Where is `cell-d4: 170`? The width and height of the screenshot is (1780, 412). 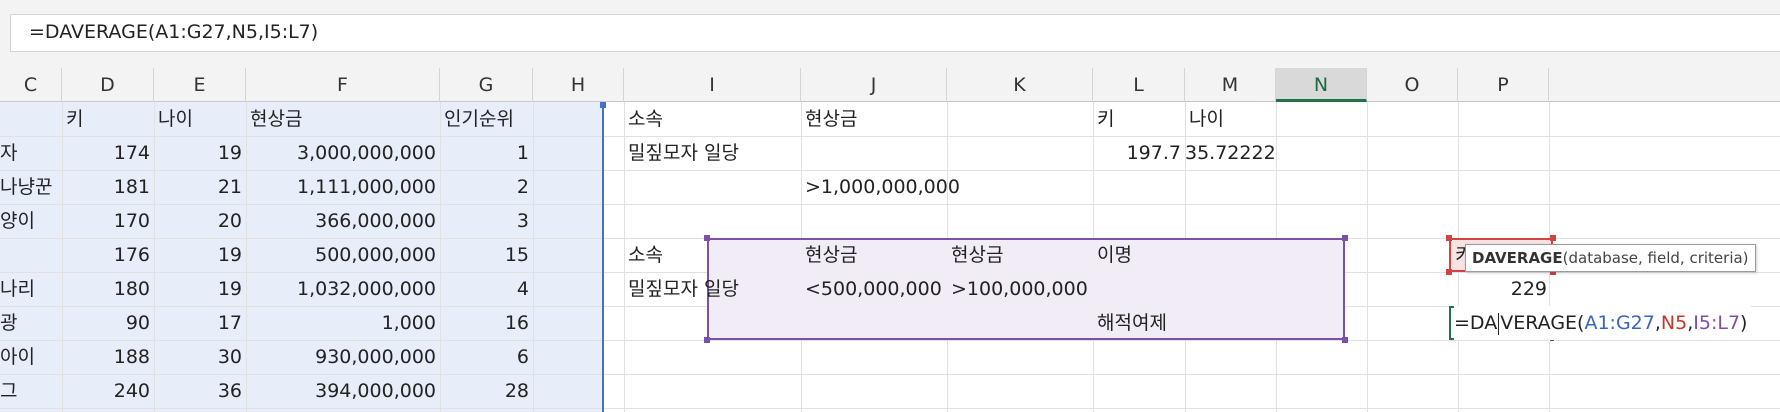 cell-d4: 170 is located at coordinates (106, 221).